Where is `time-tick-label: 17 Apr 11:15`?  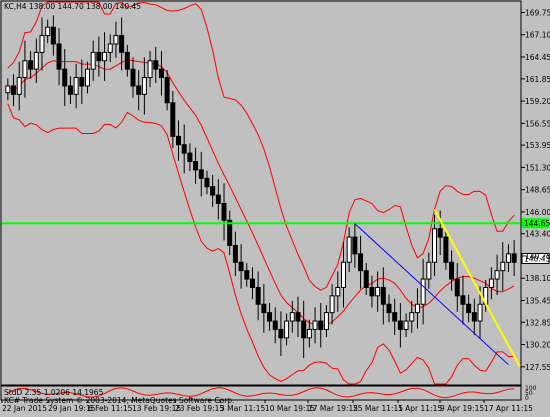 time-tick-label: 17 Apr 11:15 is located at coordinates (508, 408).